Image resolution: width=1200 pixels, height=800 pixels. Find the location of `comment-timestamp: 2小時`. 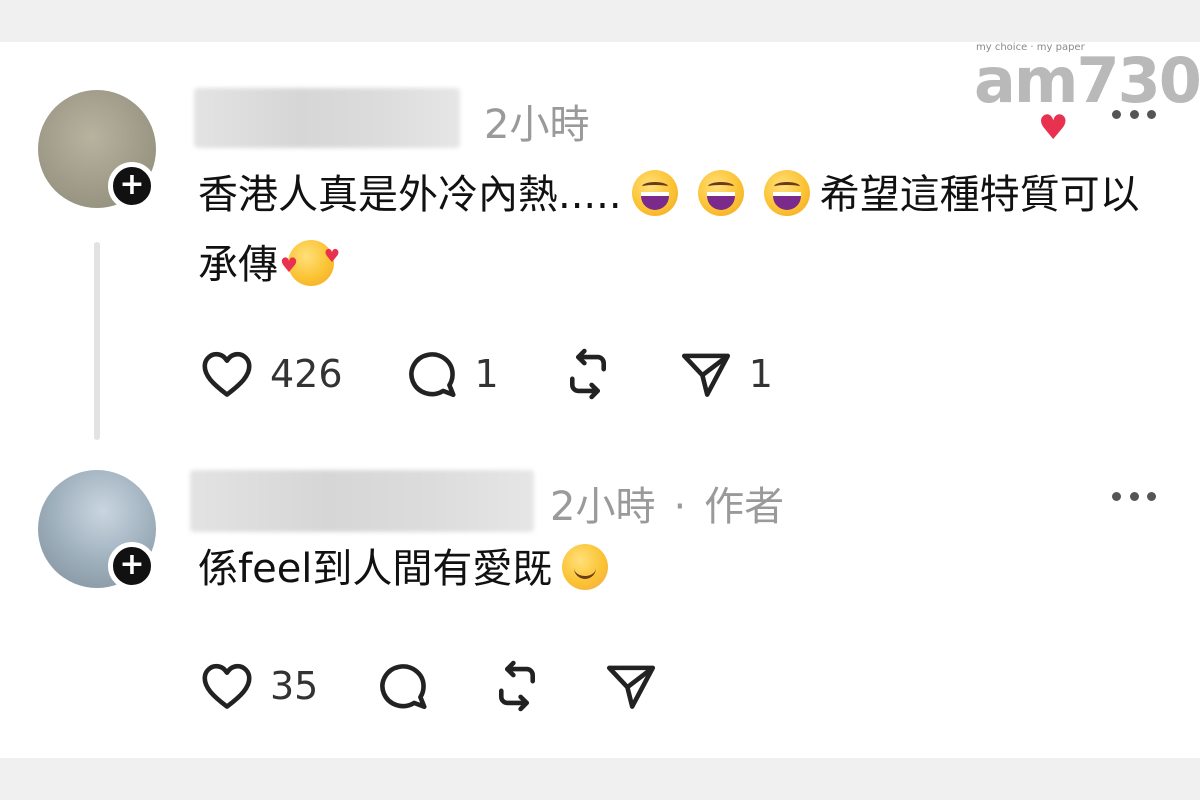

comment-timestamp: 2小時 is located at coordinates (536, 121).